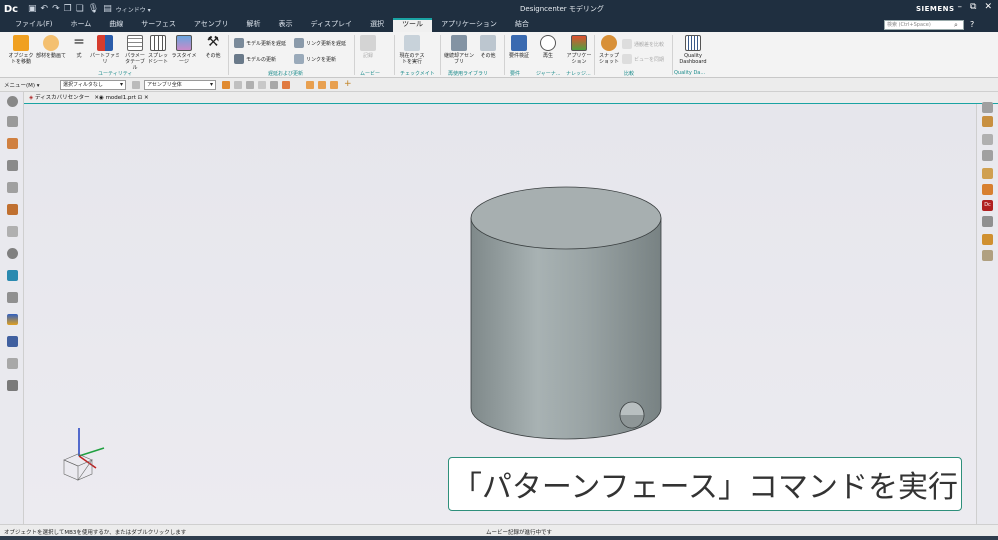 The width and height of the screenshot is (998, 540). What do you see at coordinates (987, 255) in the screenshot?
I see `person-icon` at bounding box center [987, 255].